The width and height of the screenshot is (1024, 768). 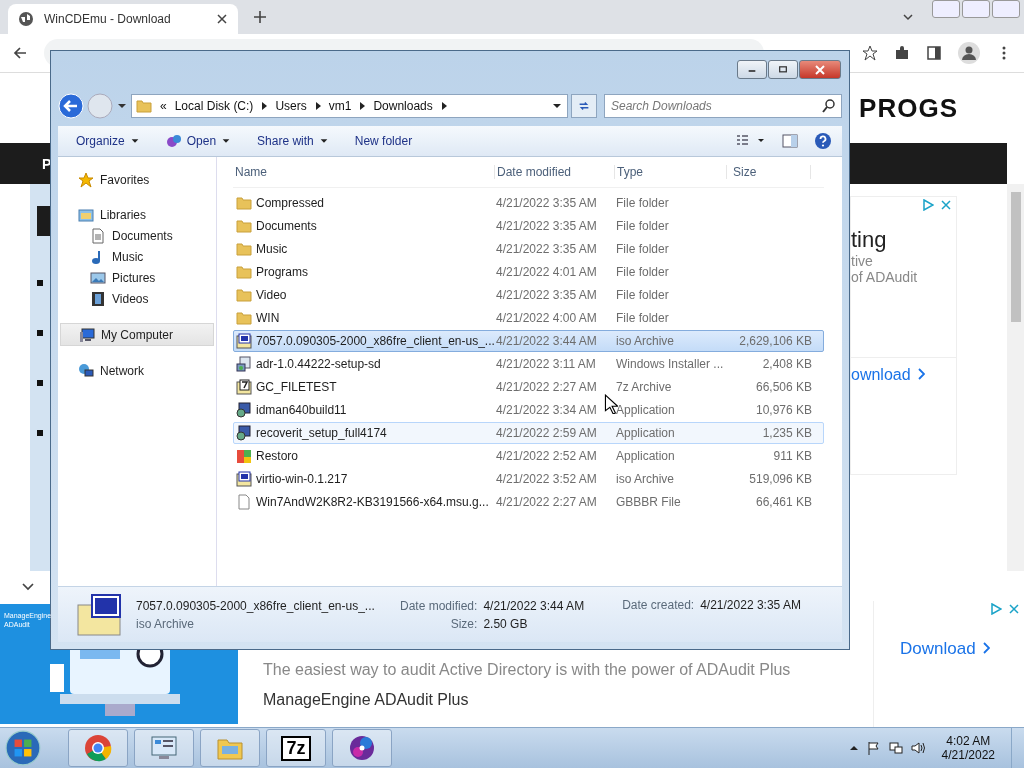 I want to click on size-cell-text: 911 KB, so click(x=792, y=456).